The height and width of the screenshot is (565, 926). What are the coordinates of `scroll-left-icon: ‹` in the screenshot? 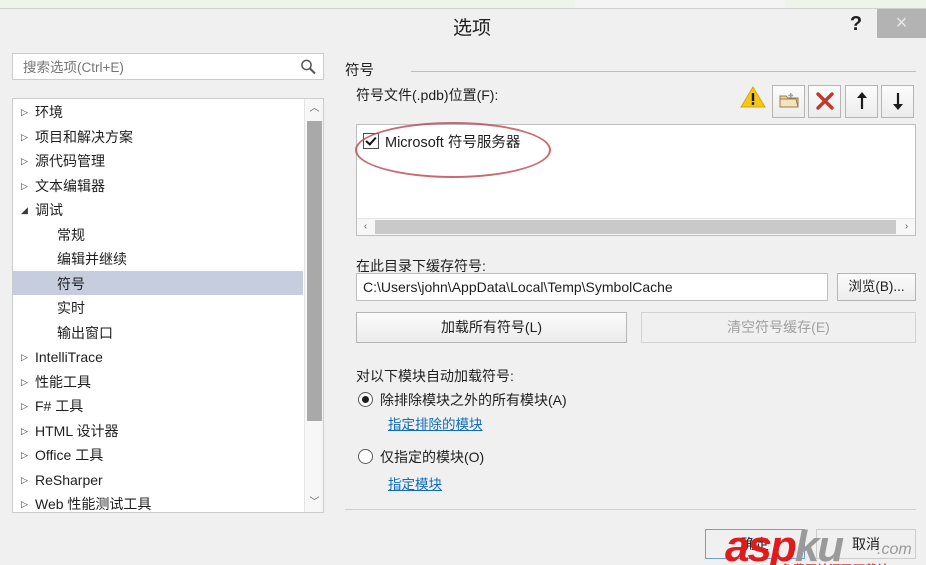 It's located at (365, 227).